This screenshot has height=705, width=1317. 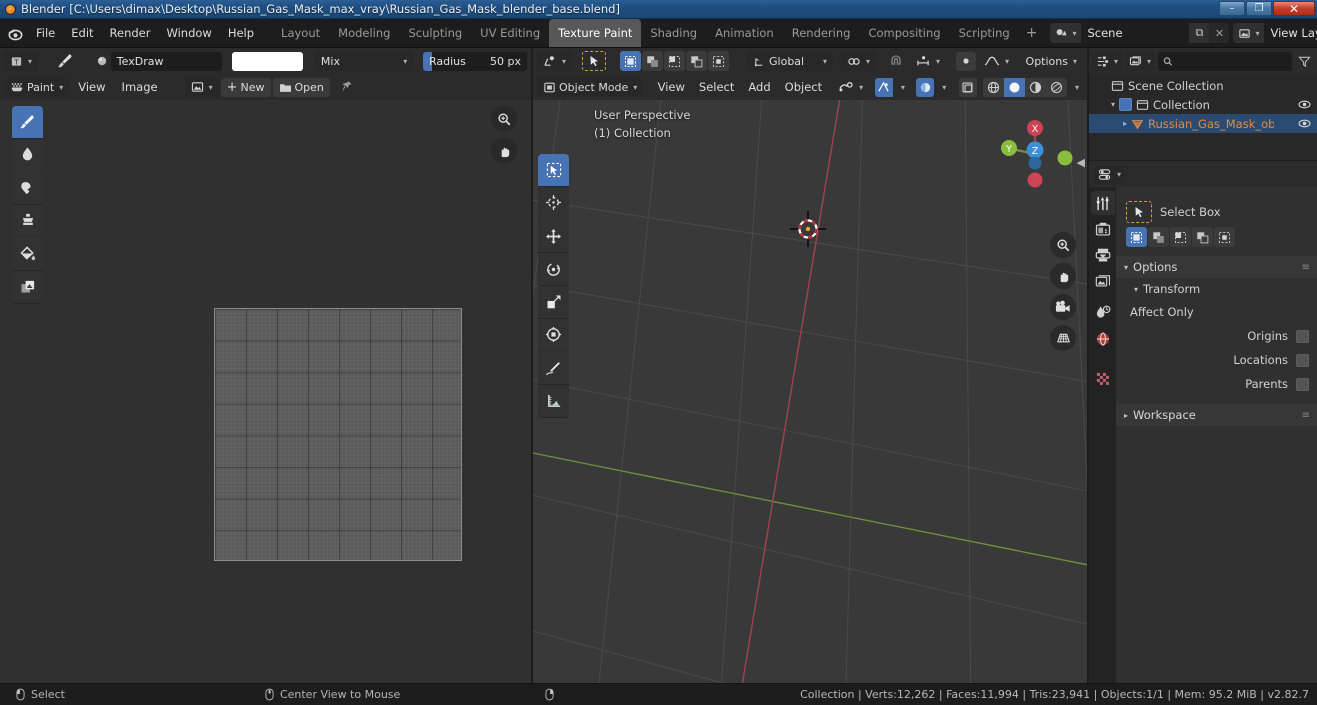 I want to click on outliner-checkbox, so click(x=1126, y=104).